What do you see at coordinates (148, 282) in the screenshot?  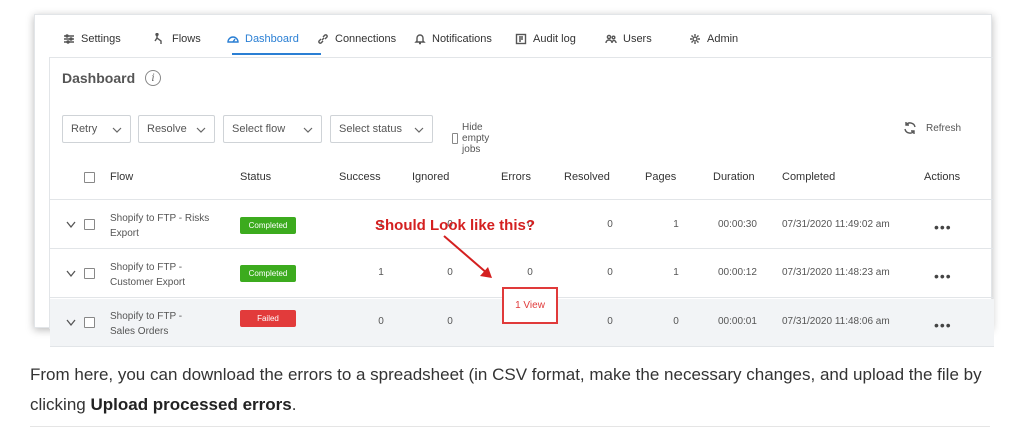 I see `flow-name-line2: Customer Export` at bounding box center [148, 282].